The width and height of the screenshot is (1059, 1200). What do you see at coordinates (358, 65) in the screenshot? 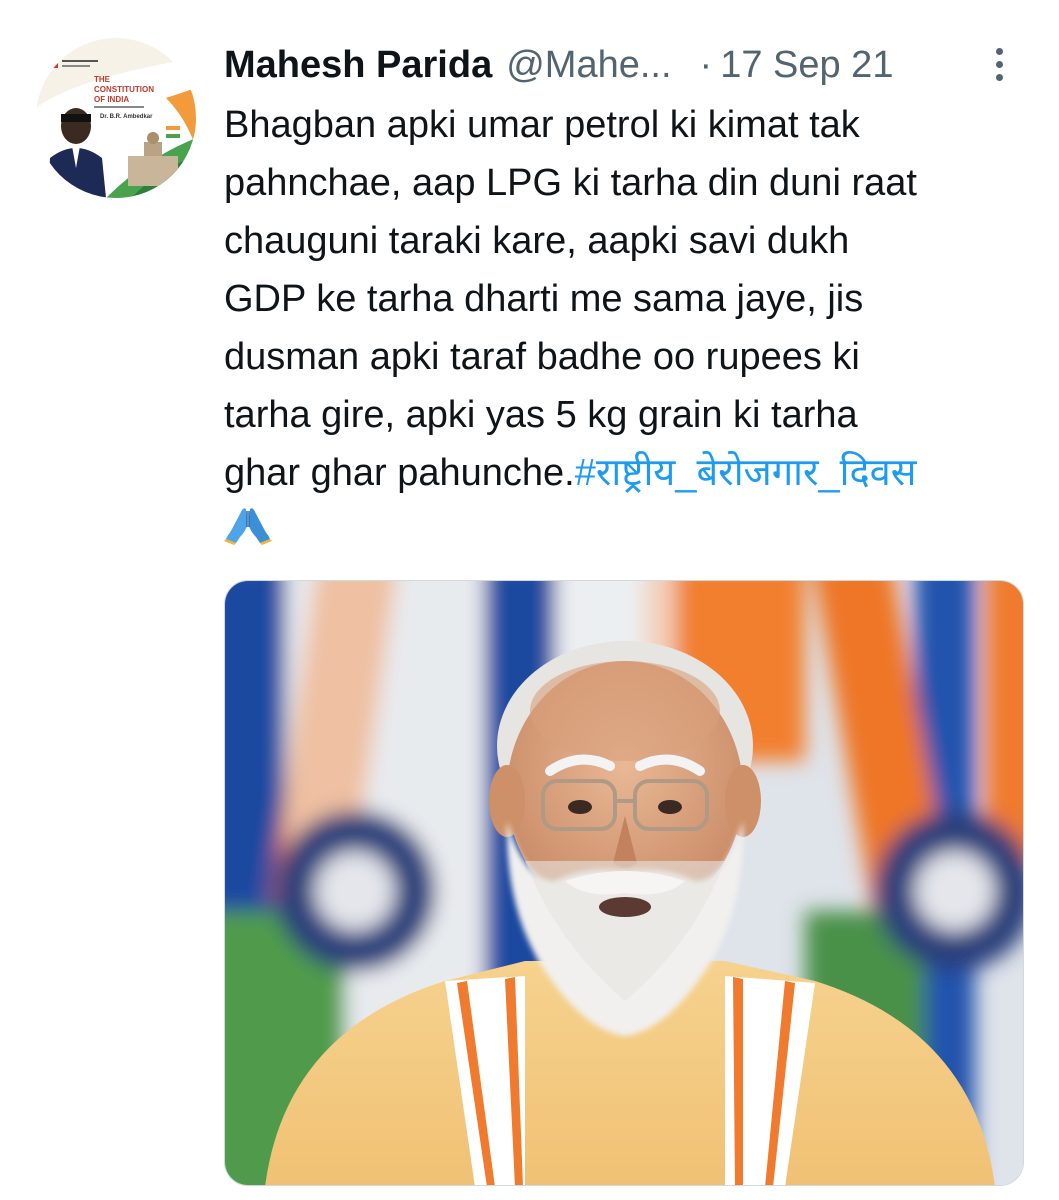
I see `author-display-name: Mahesh Parida` at bounding box center [358, 65].